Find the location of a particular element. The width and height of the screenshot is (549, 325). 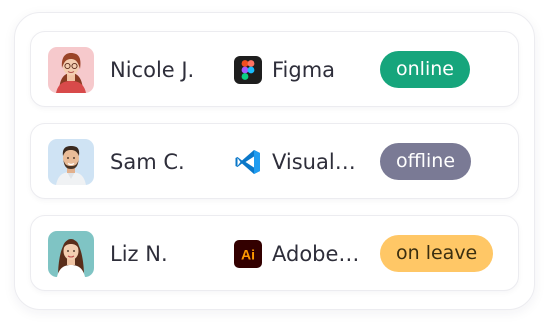

adobe-illustrator-icon: Ai is located at coordinates (248, 254).